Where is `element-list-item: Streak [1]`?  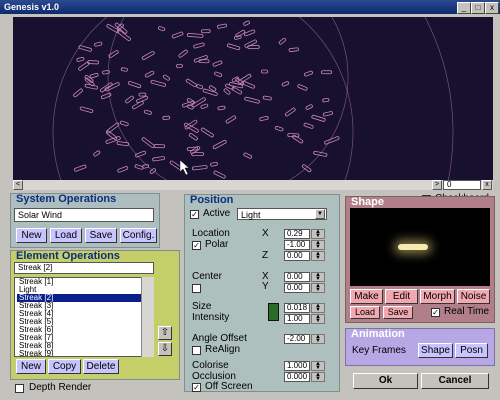
element-list-item: Streak [1] is located at coordinates (85, 282).